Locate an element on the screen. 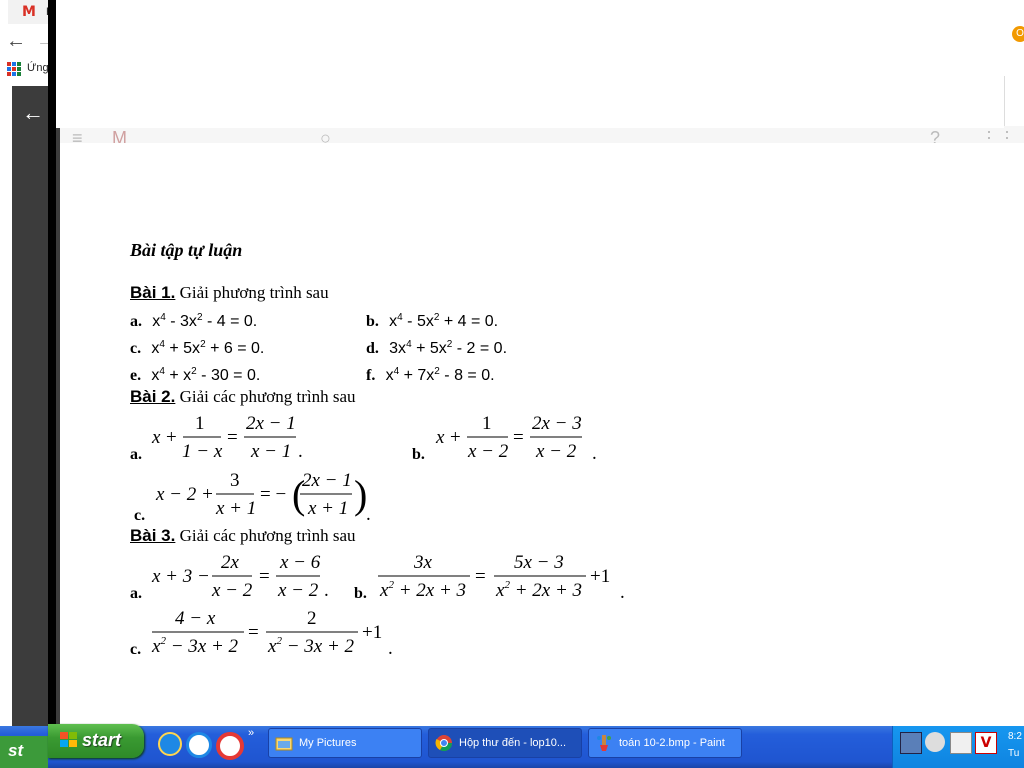 This screenshot has height=768, width=1024. apps-icon is located at coordinates (14, 69).